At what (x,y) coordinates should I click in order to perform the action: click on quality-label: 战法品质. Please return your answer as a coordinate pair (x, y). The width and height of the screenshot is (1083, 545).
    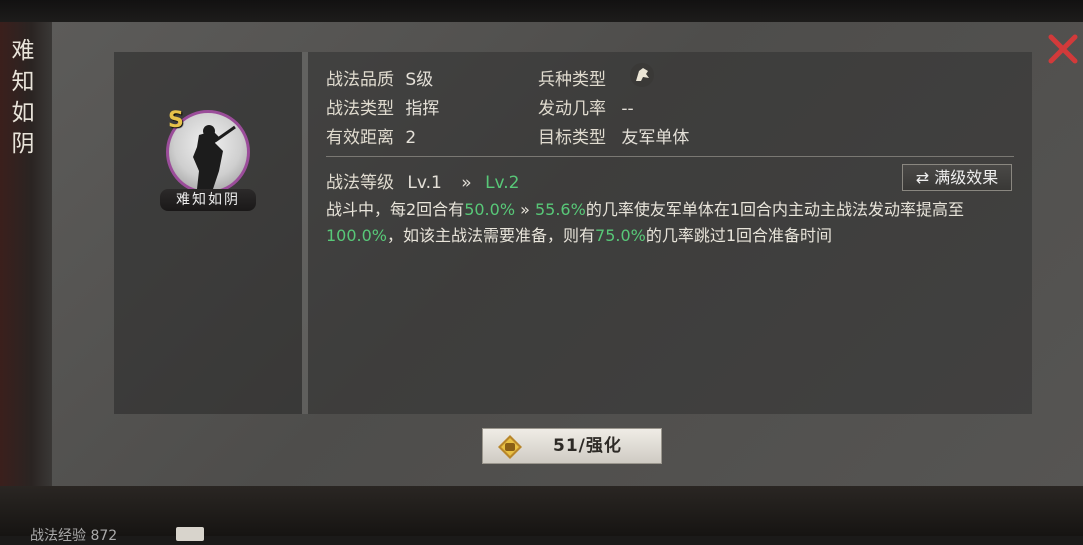
    Looking at the image, I should click on (360, 80).